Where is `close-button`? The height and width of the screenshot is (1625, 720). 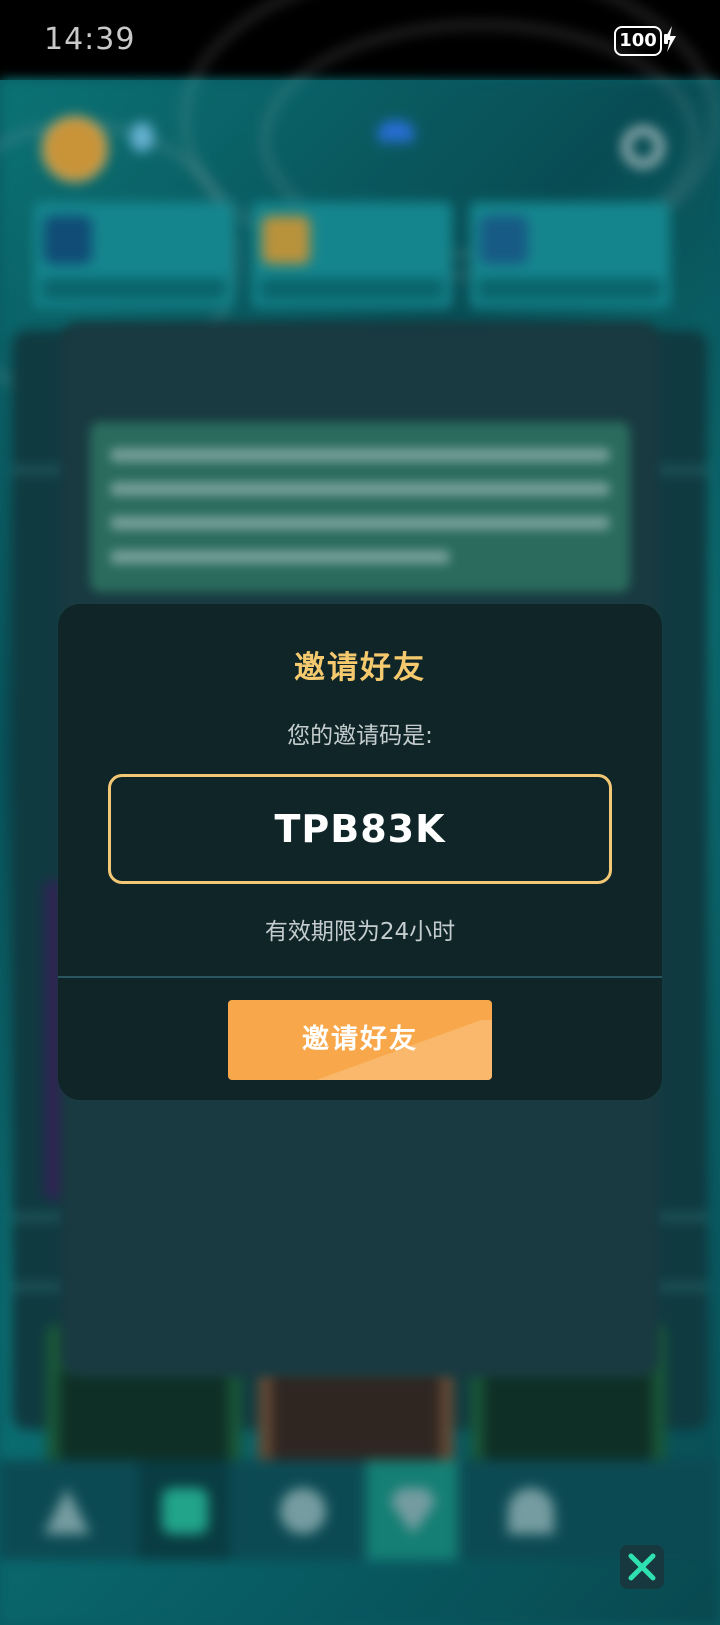 close-button is located at coordinates (642, 1567).